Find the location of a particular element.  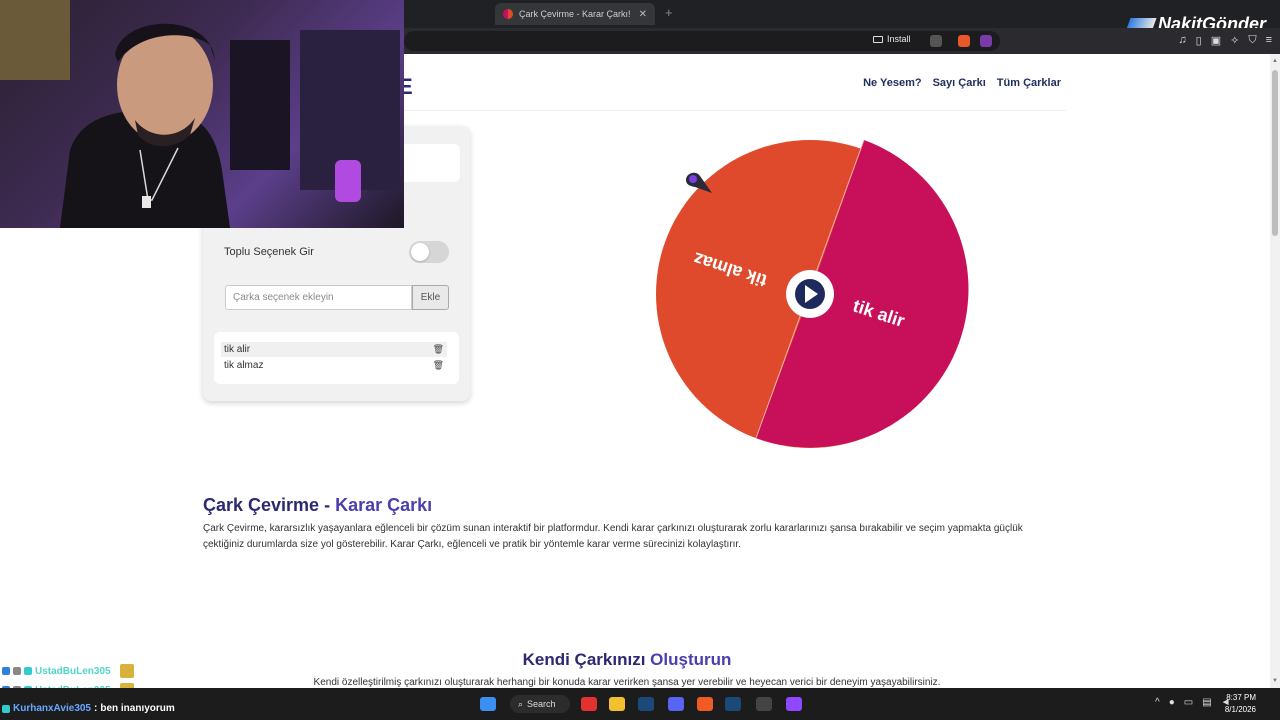

option-label: tik almaz is located at coordinates (244, 365).